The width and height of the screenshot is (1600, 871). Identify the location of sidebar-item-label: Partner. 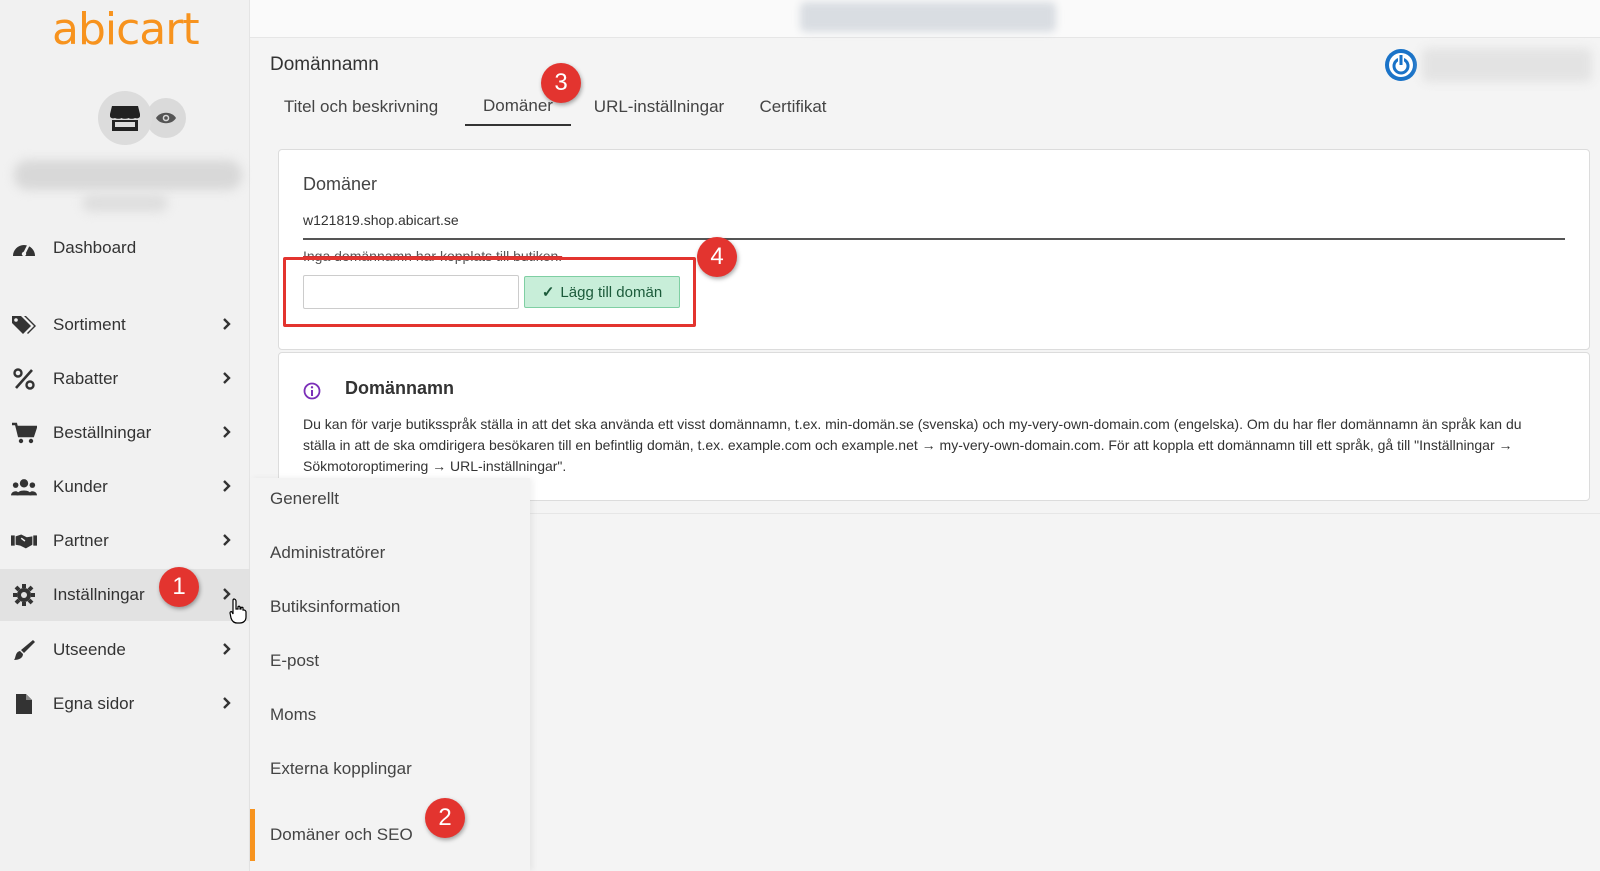
(81, 540).